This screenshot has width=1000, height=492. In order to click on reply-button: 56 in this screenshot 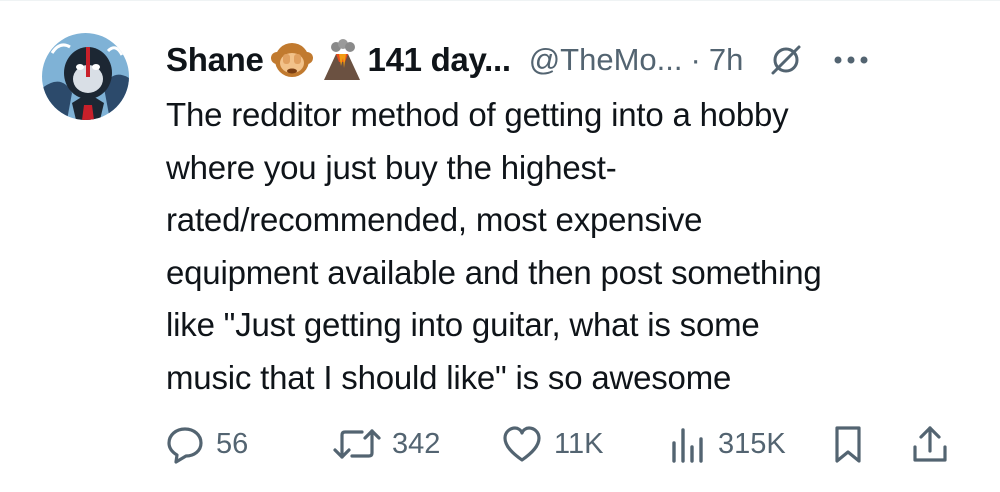, I will do `click(206, 444)`.